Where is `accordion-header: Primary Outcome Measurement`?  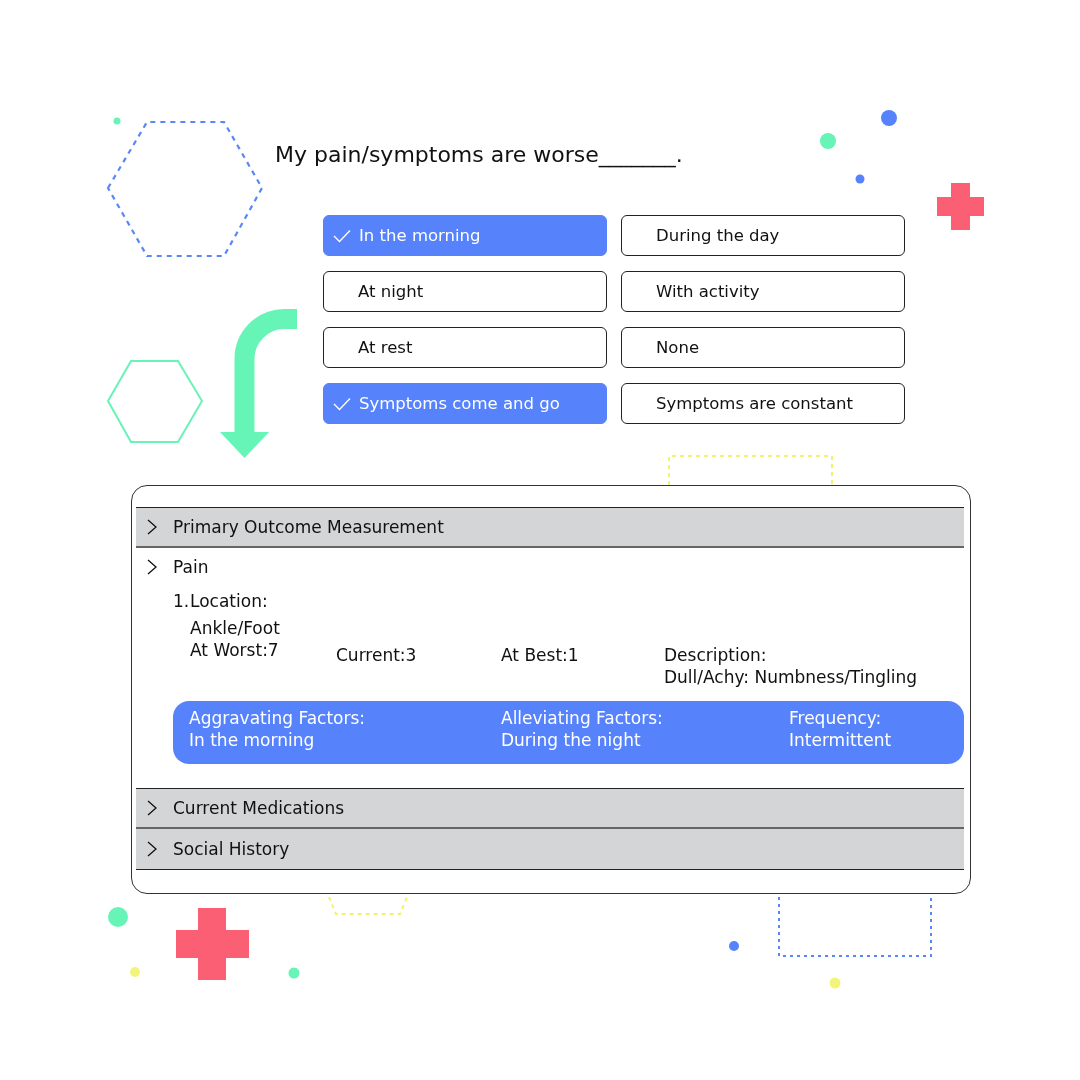
accordion-header: Primary Outcome Measurement is located at coordinates (550, 527).